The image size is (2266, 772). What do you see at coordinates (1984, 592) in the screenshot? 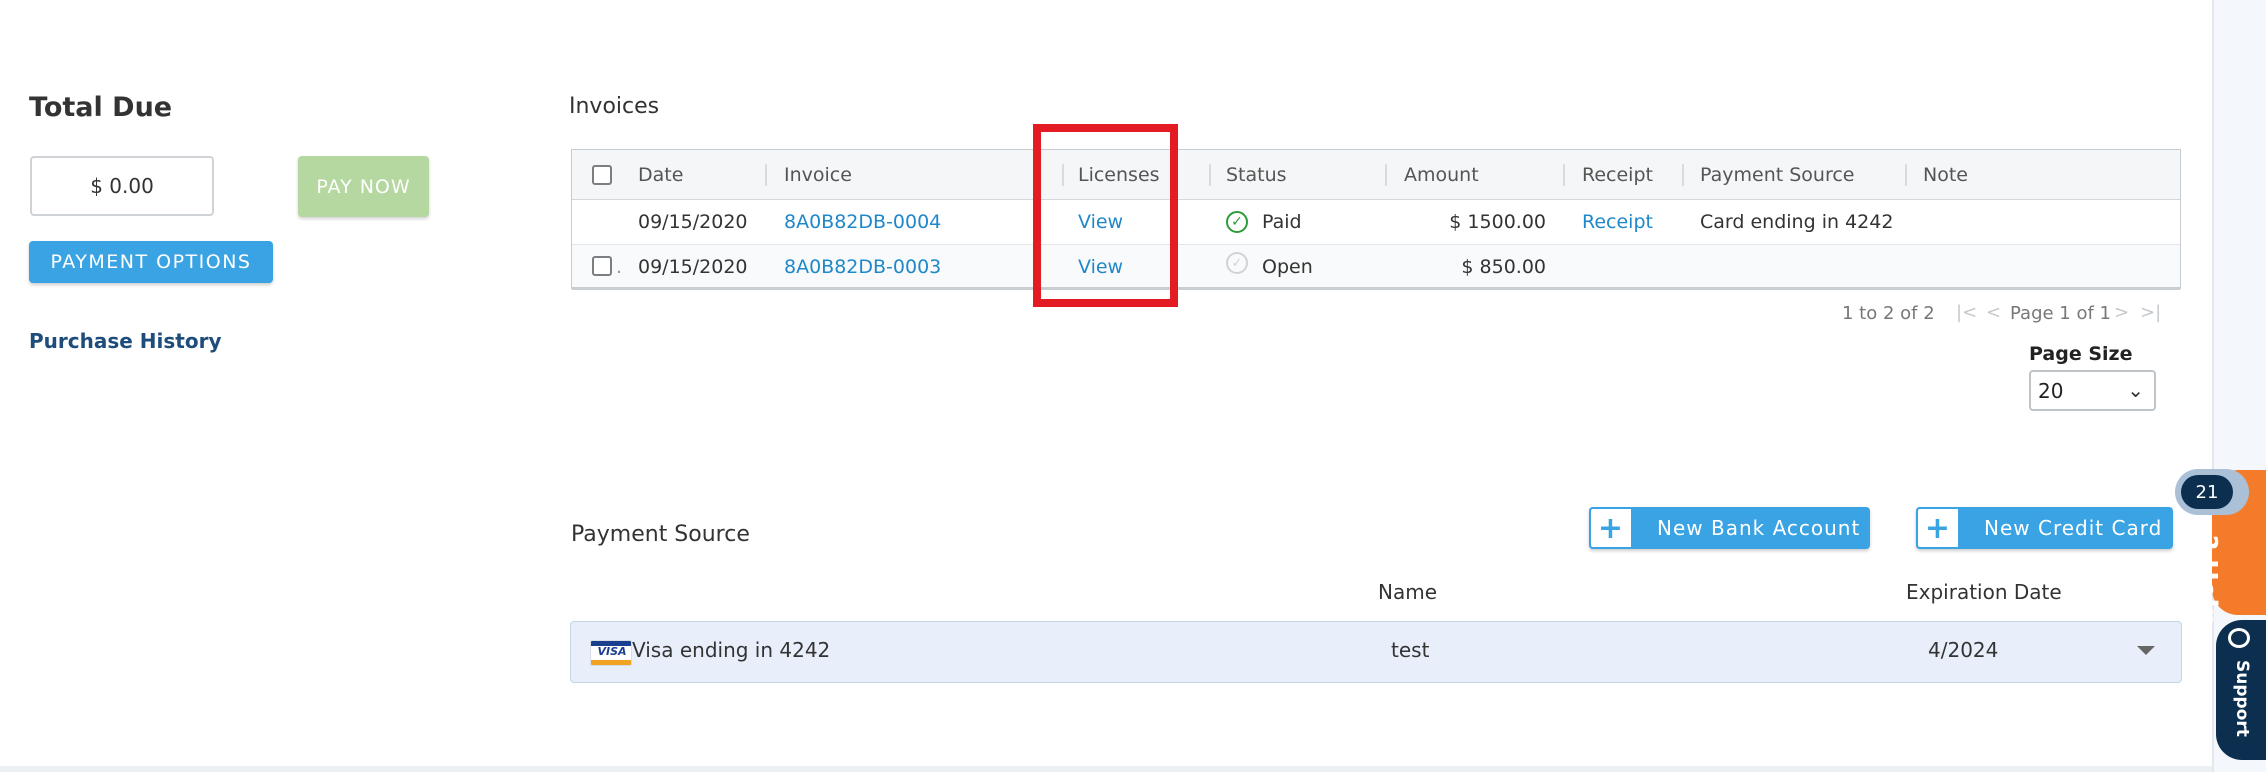
I see `column-header-expiration: Expiration Date` at bounding box center [1984, 592].